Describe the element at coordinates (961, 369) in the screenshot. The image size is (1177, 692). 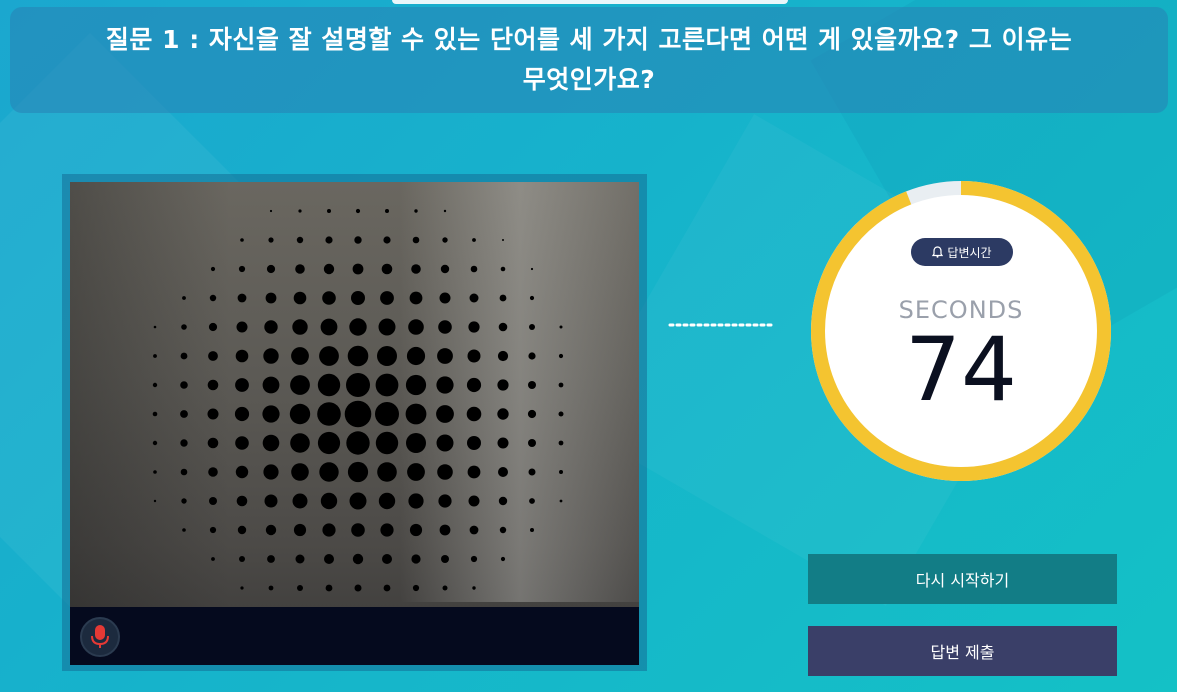
I see `seconds-remaining: 74` at that location.